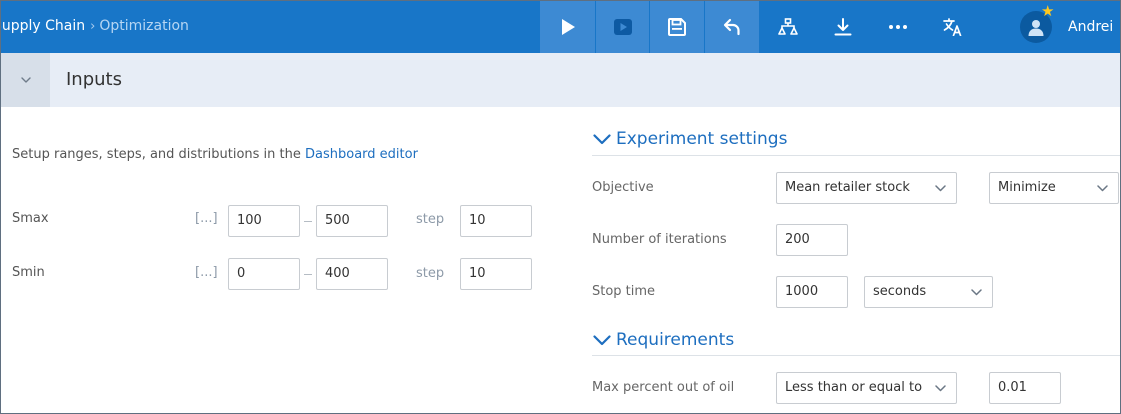 Image resolution: width=1121 pixels, height=414 pixels. I want to click on iterations-input: 200, so click(812, 240).